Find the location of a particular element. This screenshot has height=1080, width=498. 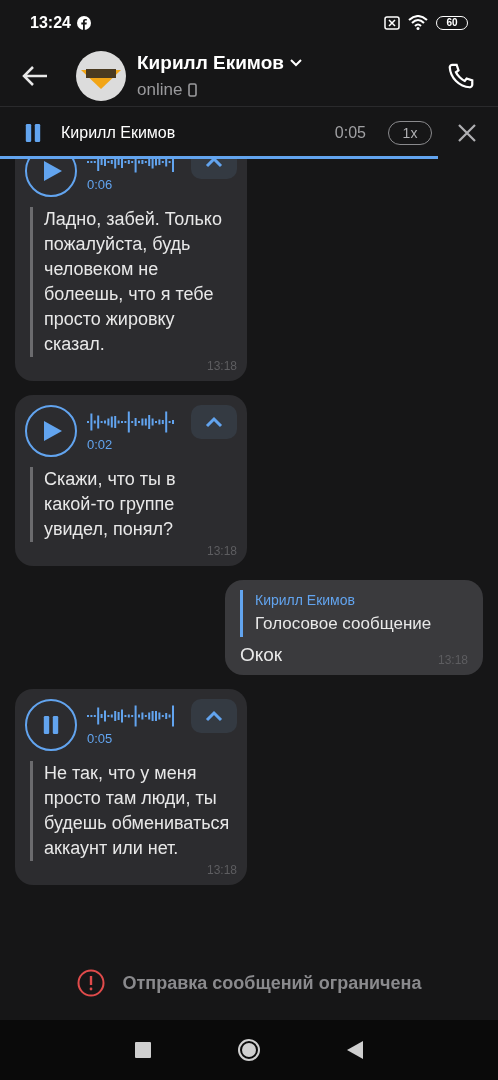

restriction-notice: Отправка сообщений ограничена is located at coordinates (272, 983).